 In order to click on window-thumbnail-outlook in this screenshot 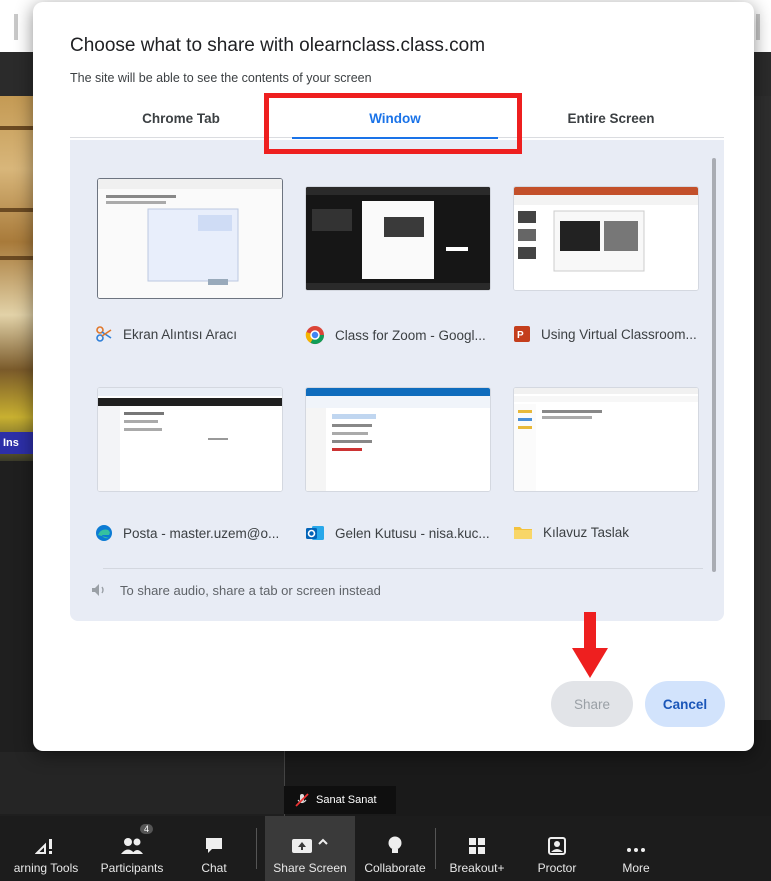, I will do `click(398, 439)`.